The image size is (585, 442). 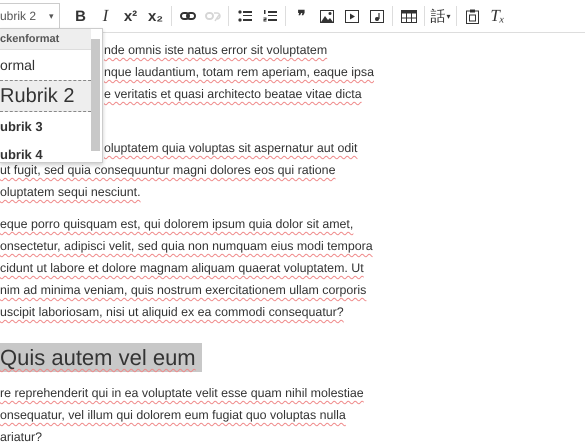 What do you see at coordinates (45, 65) in the screenshot?
I see `menu-item: ormal` at bounding box center [45, 65].